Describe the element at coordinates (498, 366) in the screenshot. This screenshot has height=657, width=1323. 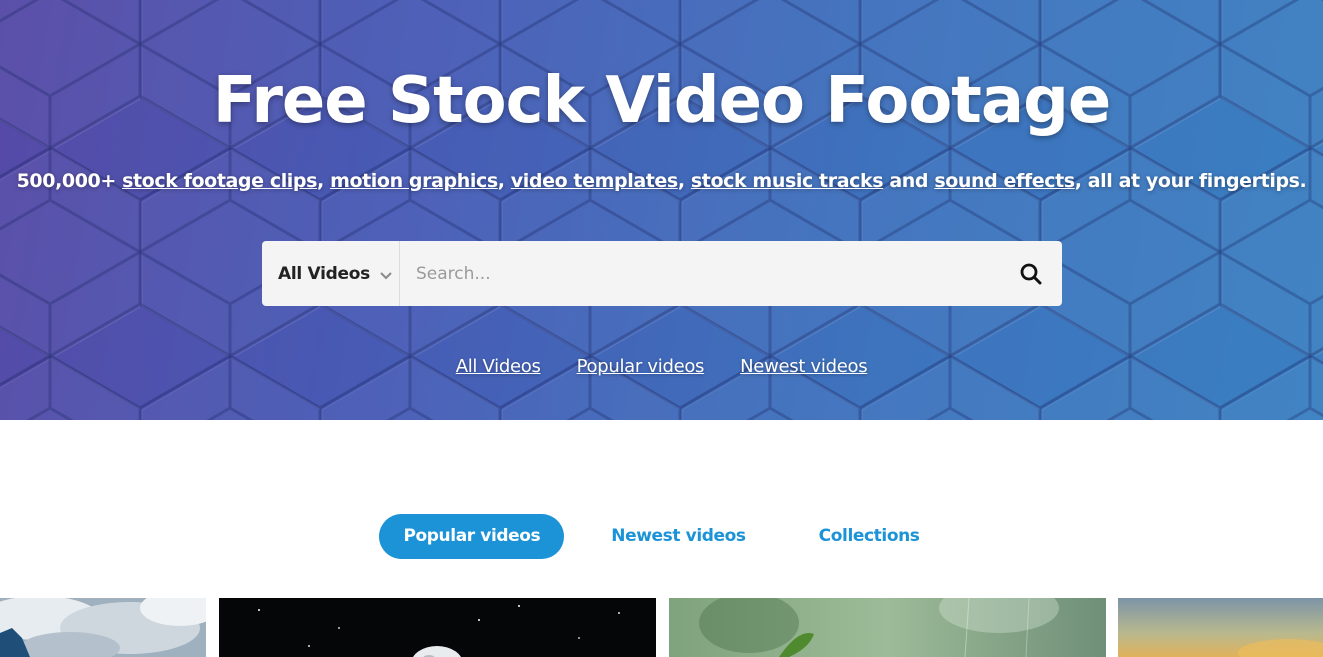
I see `all-videos-link: All Videos` at that location.